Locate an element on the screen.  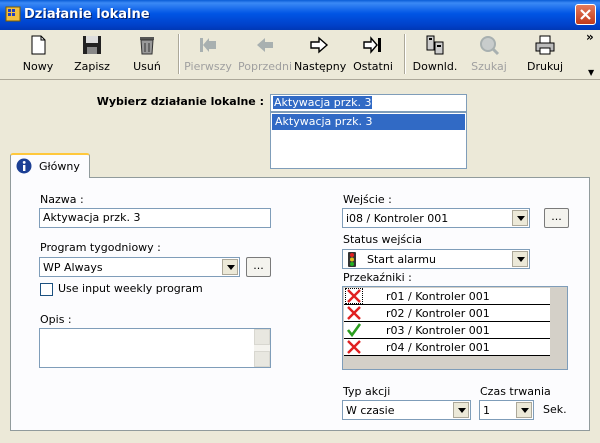
local-action-search-input: Aktywacja przk. 3 is located at coordinates (368, 103).